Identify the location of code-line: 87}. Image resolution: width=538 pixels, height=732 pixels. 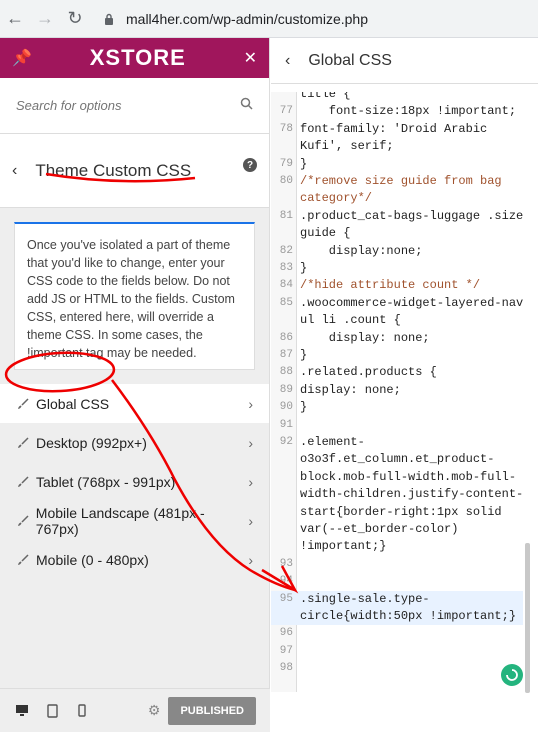
(397, 355).